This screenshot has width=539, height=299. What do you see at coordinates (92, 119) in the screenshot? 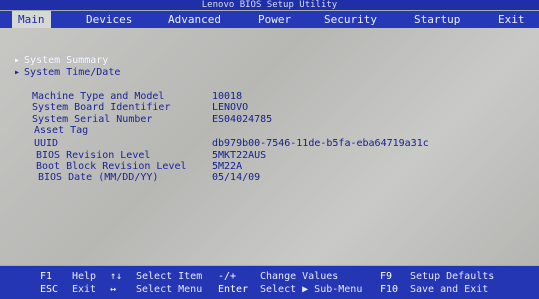
I see `info-label: System Serial Number` at bounding box center [92, 119].